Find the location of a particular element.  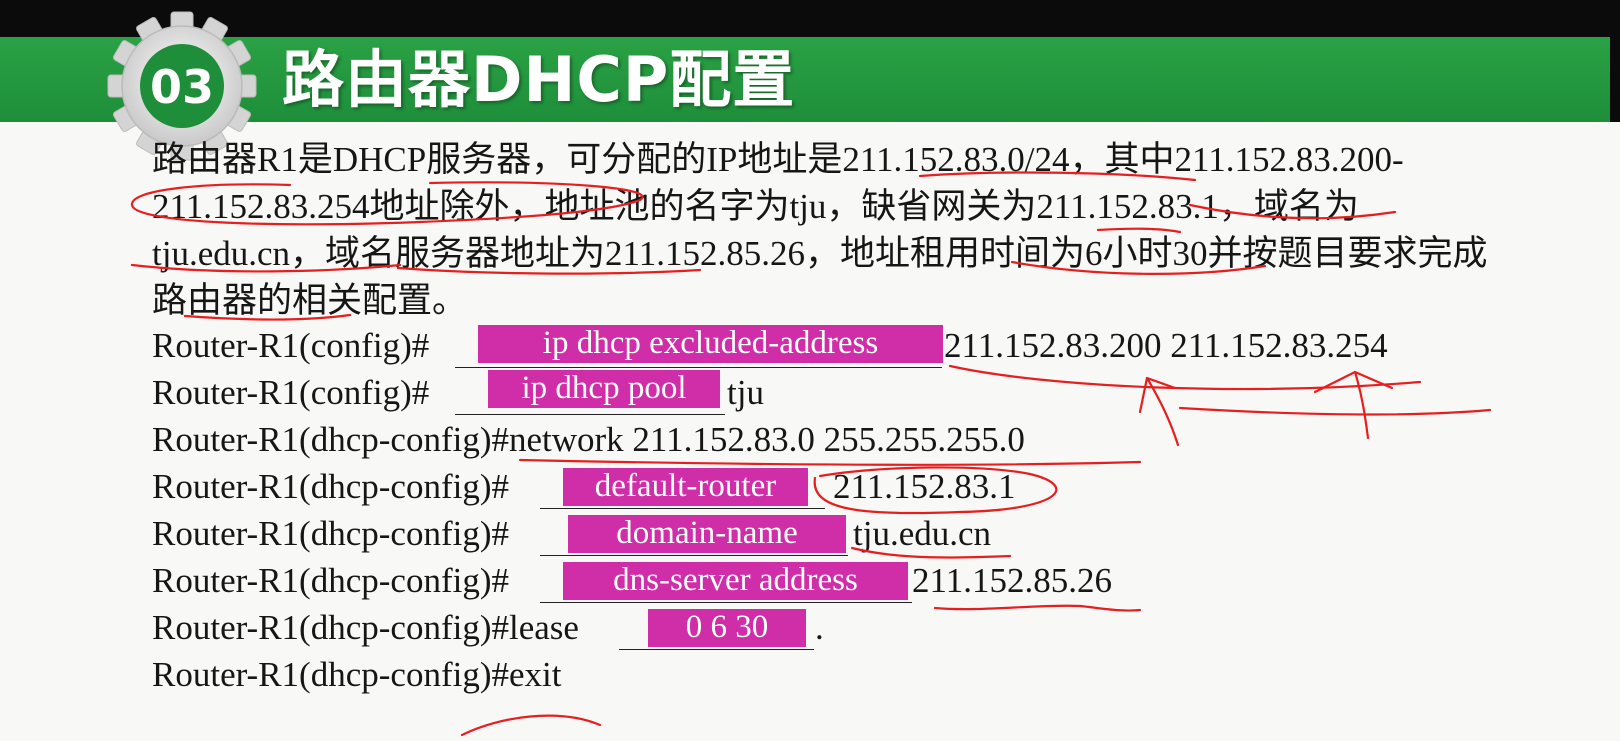

underline-dns-answer is located at coordinates (1037, 608).